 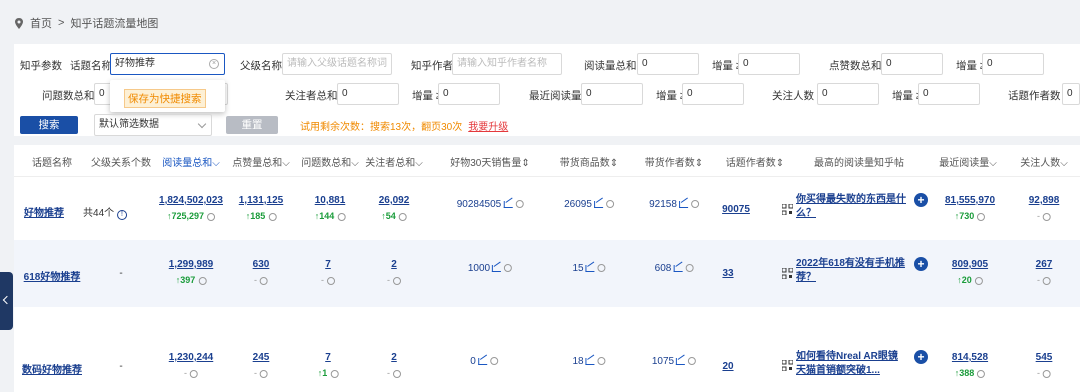 What do you see at coordinates (713, 94) in the screenshot?
I see `recent-inc-input: 0` at bounding box center [713, 94].